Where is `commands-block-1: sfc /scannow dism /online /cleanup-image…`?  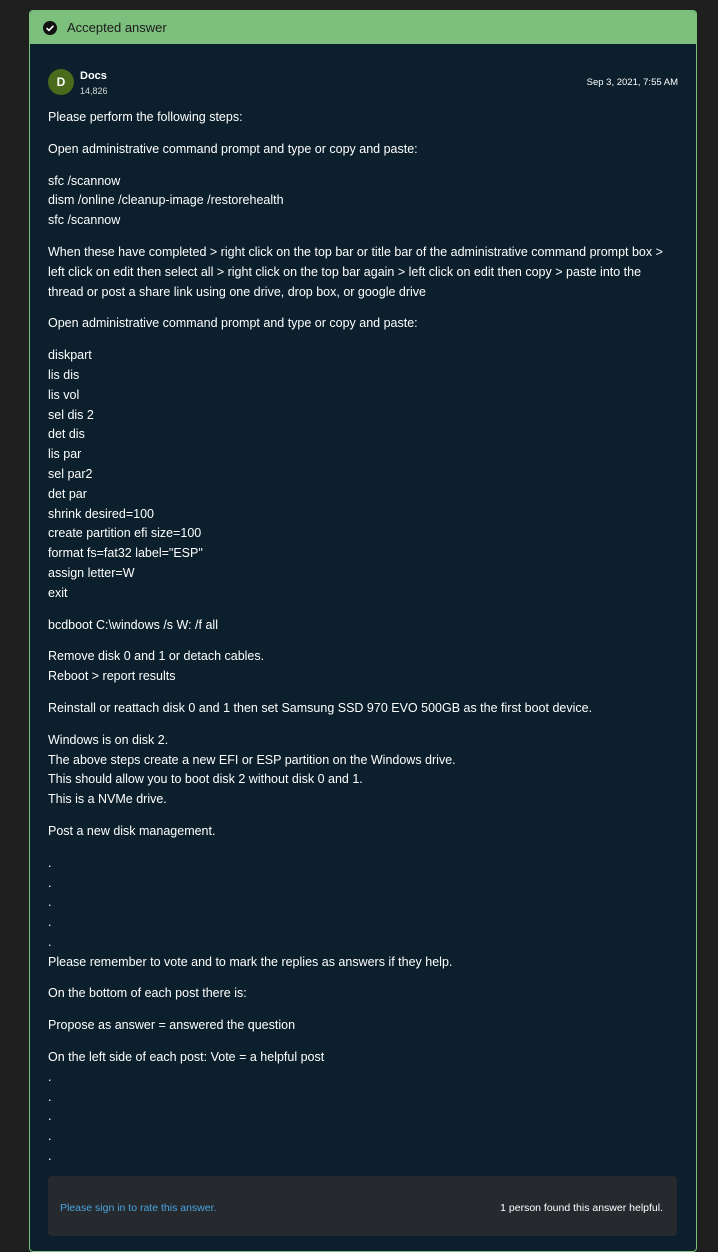 commands-block-1: sfc /scannow dism /online /cleanup-image… is located at coordinates (363, 201).